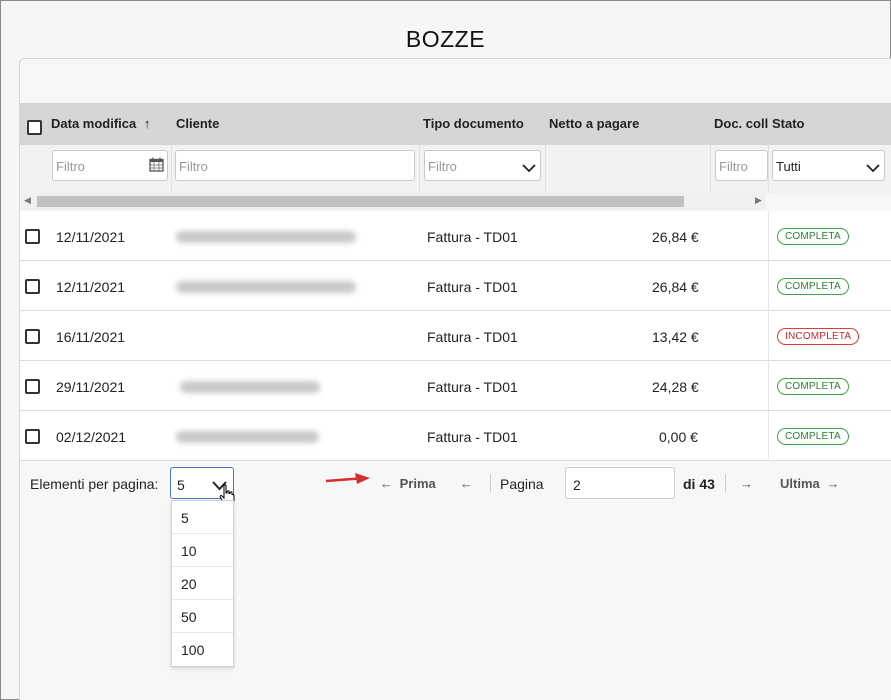 Image resolution: width=891 pixels, height=700 pixels. I want to click on stato-filter-value: Tutti, so click(788, 166).